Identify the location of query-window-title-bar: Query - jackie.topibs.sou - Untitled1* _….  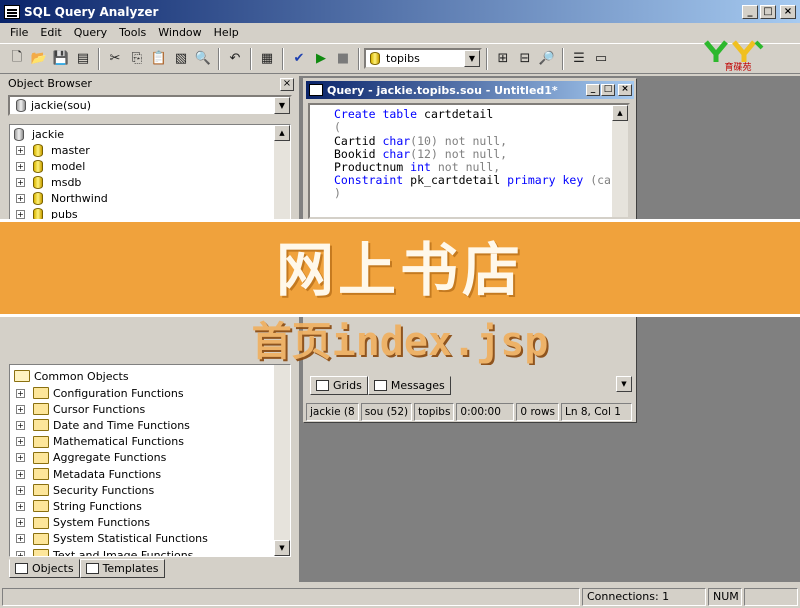
(470, 90).